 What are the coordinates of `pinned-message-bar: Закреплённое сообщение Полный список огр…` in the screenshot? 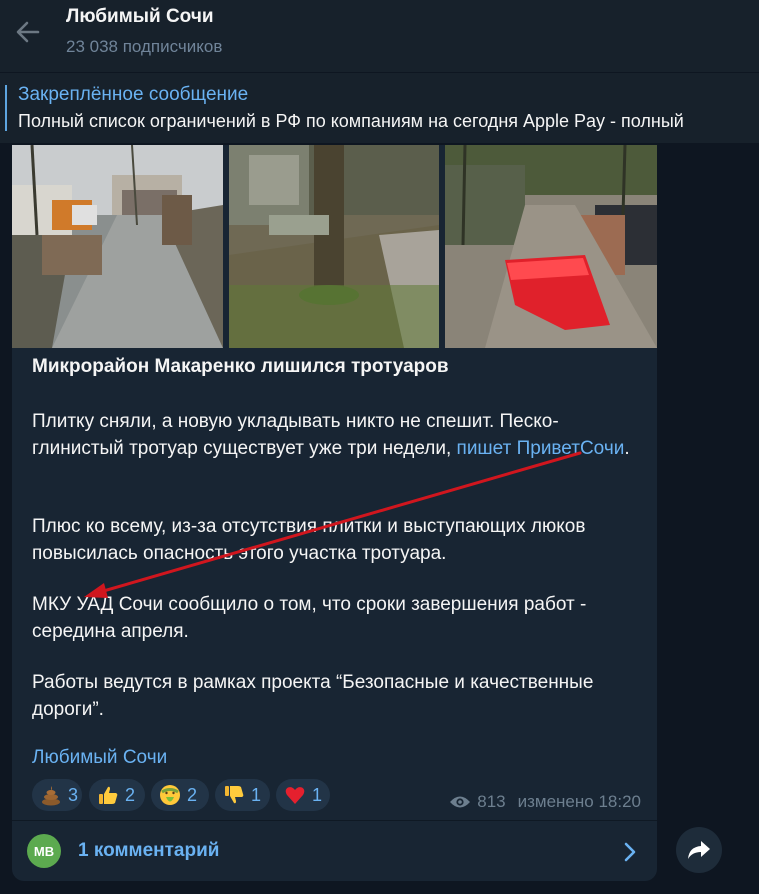 It's located at (379, 108).